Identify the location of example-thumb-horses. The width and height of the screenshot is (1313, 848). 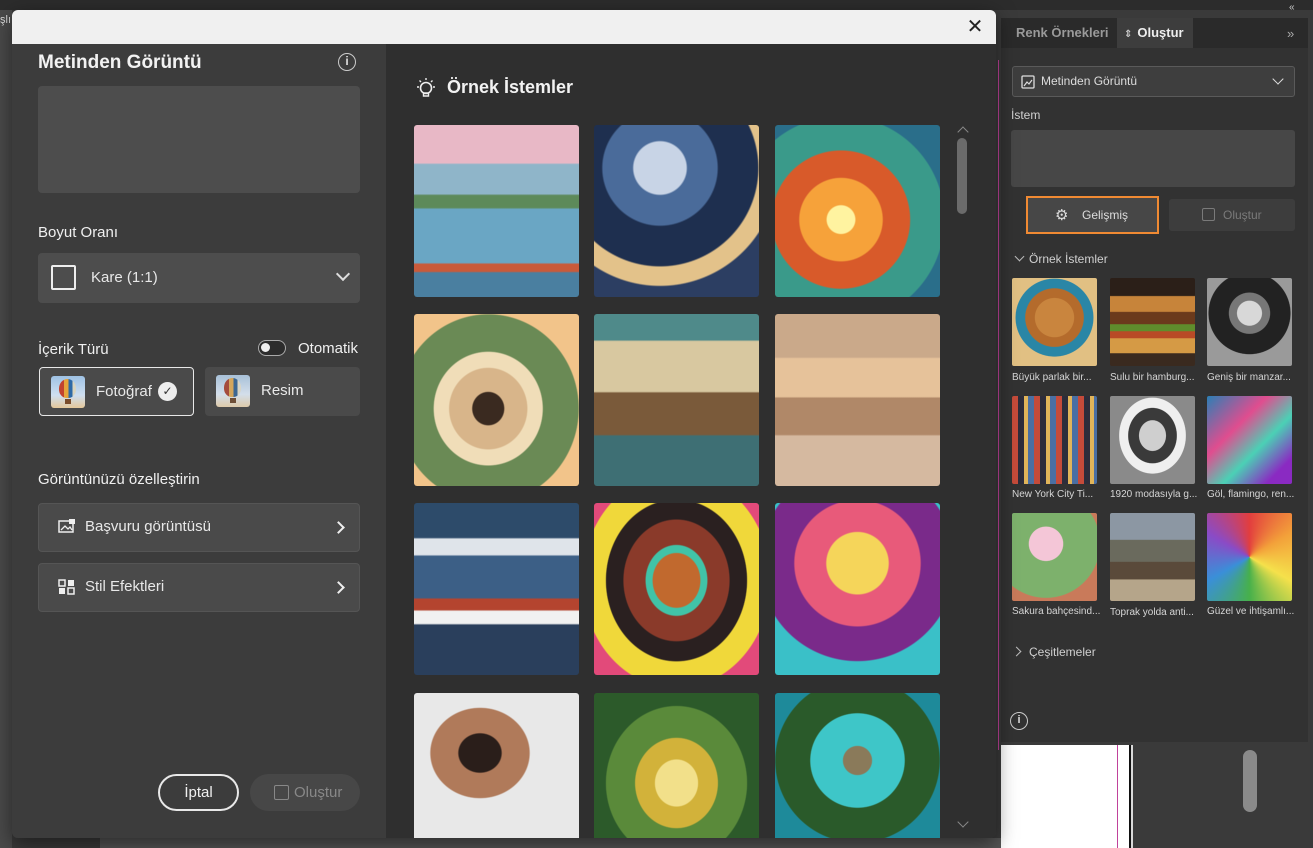
(857, 589).